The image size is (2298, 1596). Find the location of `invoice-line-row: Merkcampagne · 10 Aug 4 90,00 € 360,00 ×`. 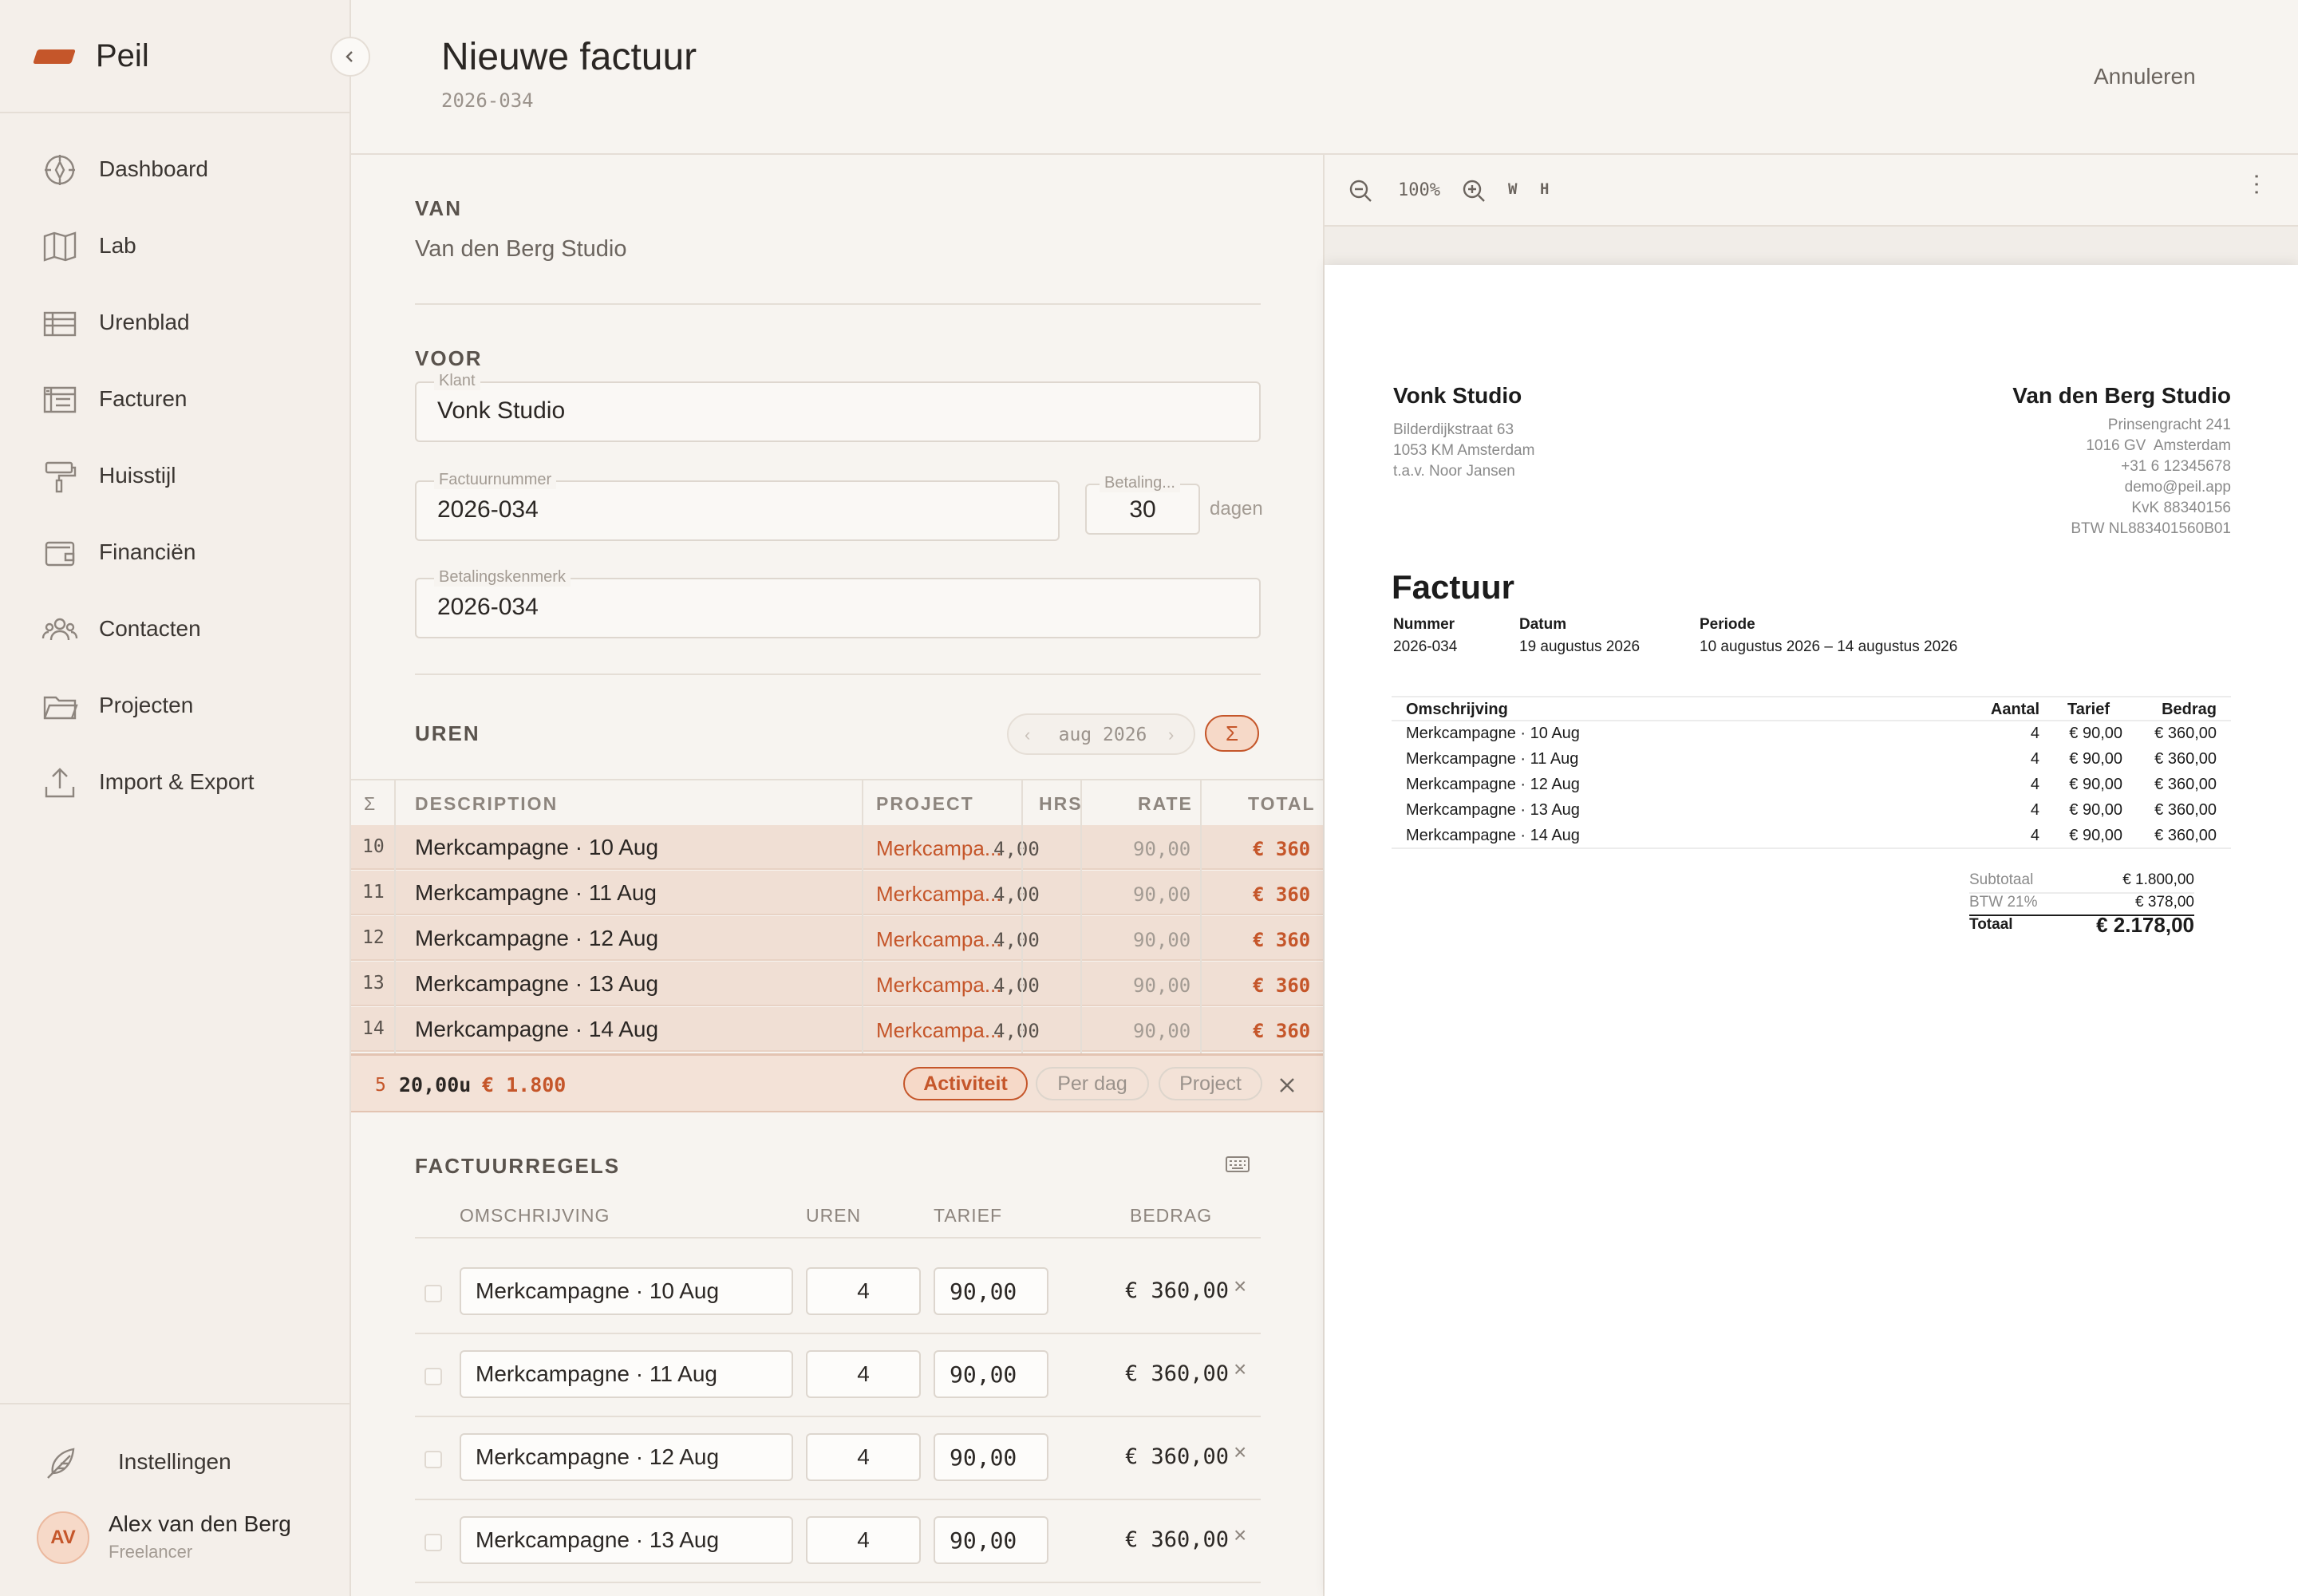

invoice-line-row: Merkcampagne · 10 Aug 4 90,00 € 360,00 × is located at coordinates (838, 1292).